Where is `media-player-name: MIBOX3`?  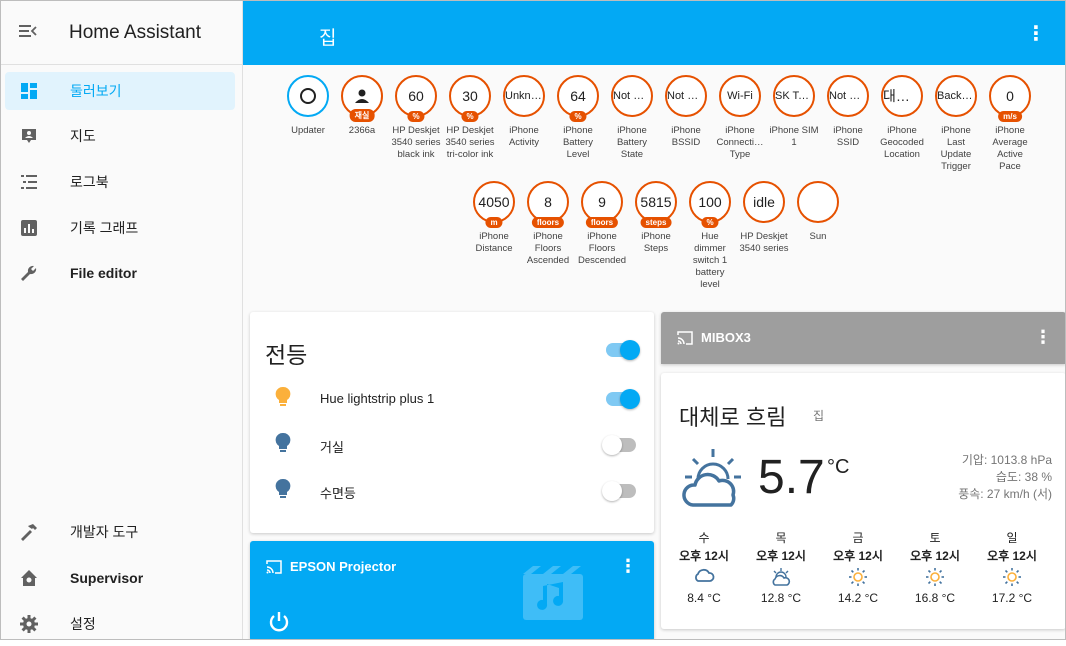 media-player-name: MIBOX3 is located at coordinates (726, 337).